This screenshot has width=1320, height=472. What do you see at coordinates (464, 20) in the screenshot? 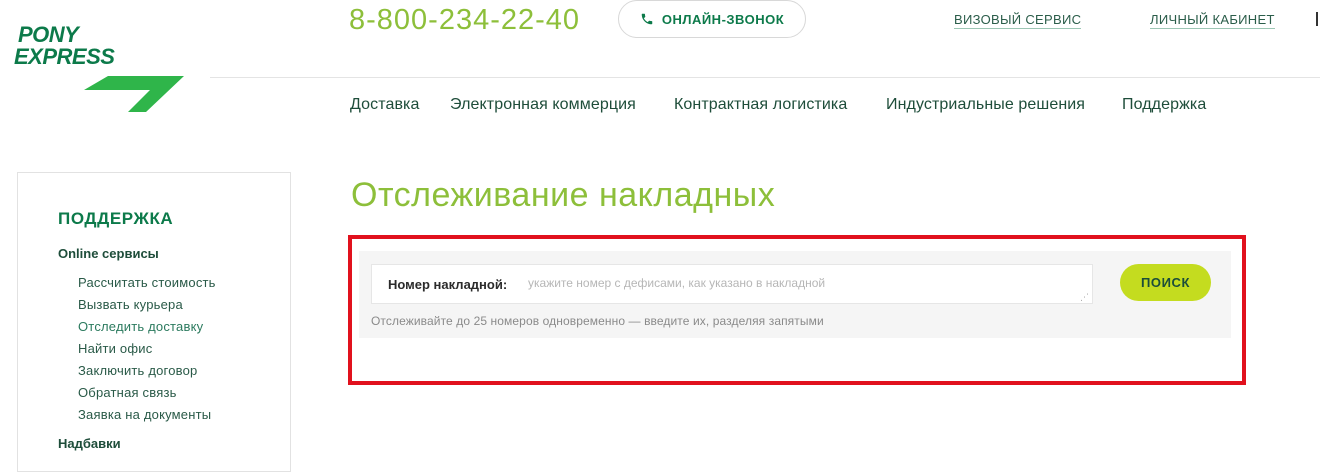
I see `phone-number: 8-800-234-22-40` at bounding box center [464, 20].